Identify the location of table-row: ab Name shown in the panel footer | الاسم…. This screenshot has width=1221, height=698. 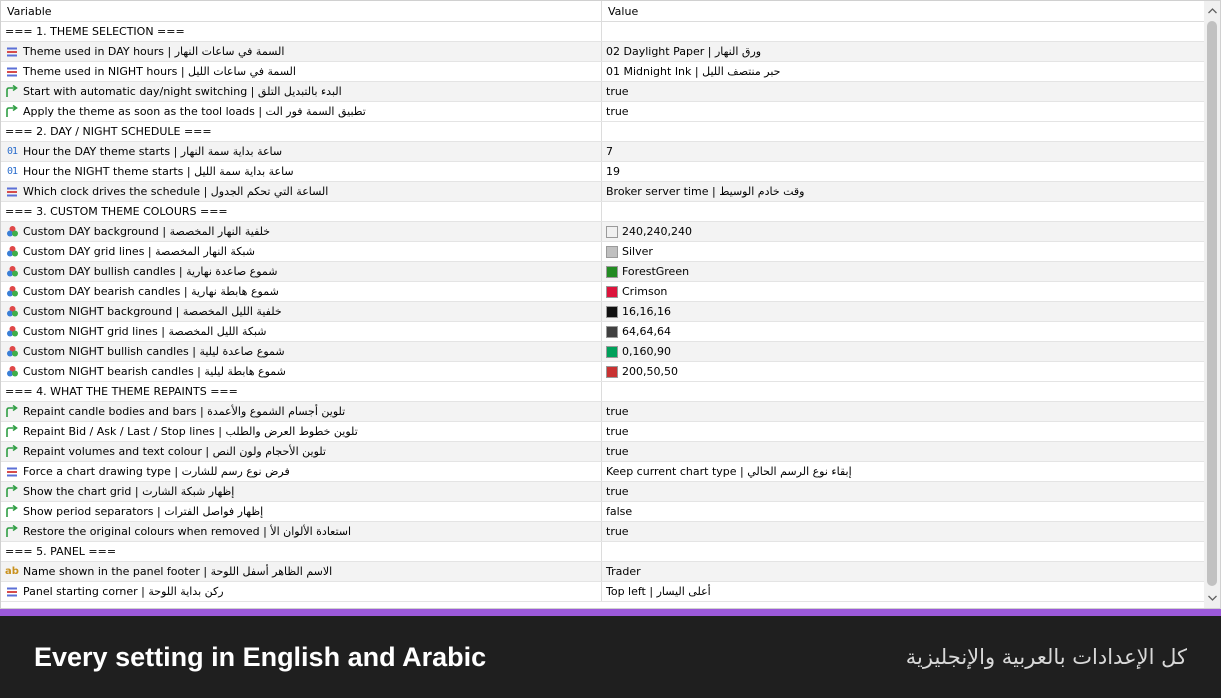
(603, 572).